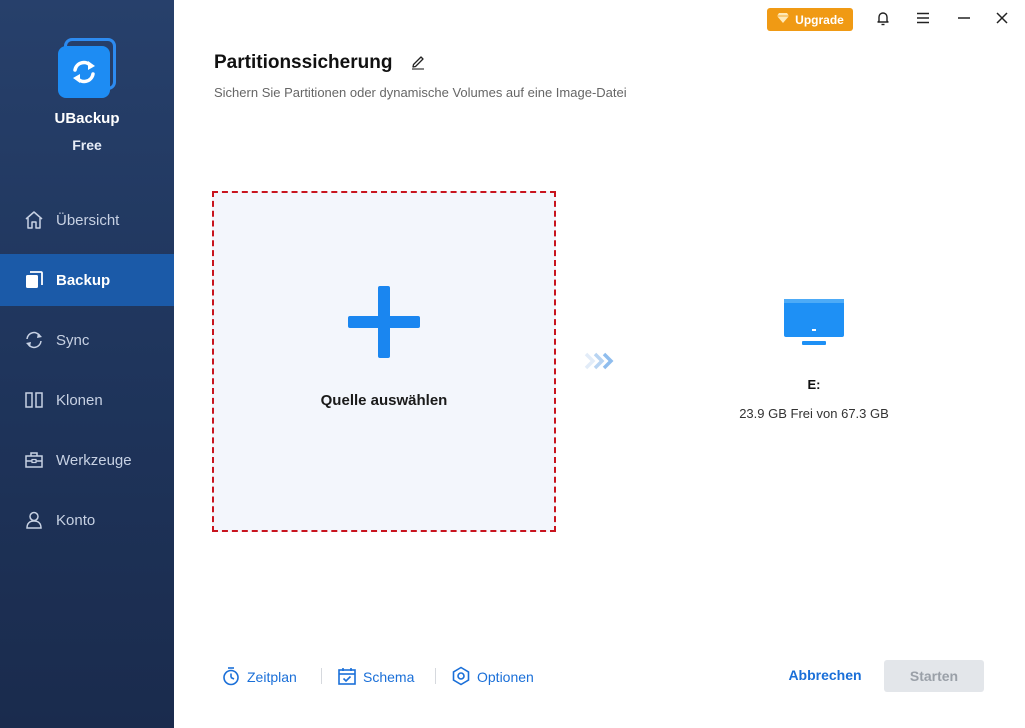 The height and width of the screenshot is (728, 1025). I want to click on close-icon, so click(1002, 20).